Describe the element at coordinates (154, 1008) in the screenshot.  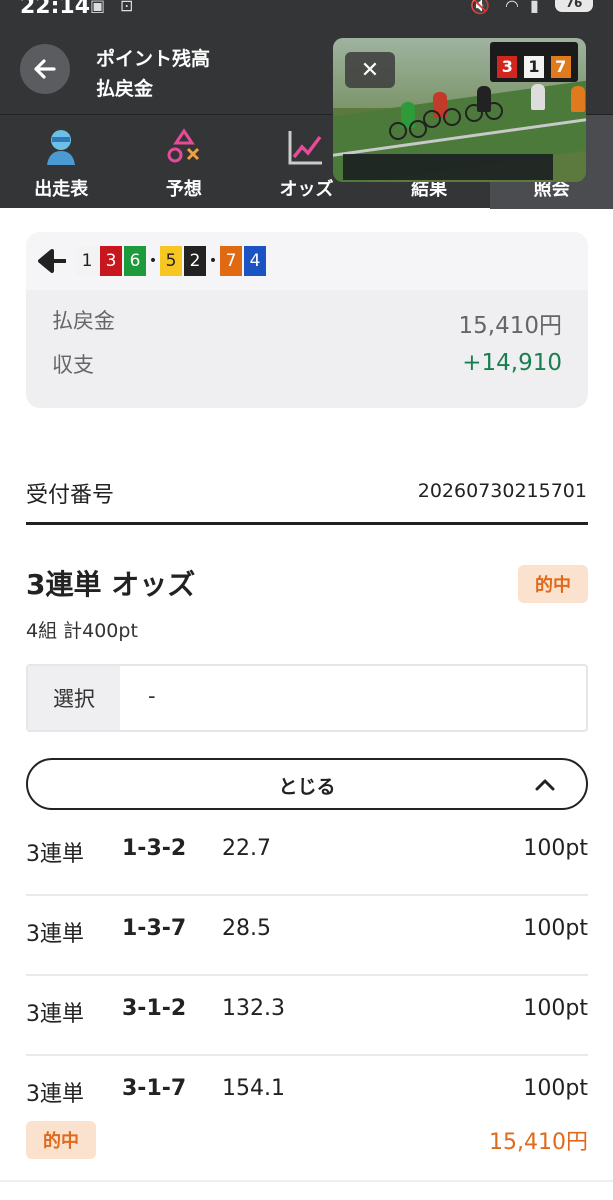
I see `bet-combination: 3-1-2` at that location.